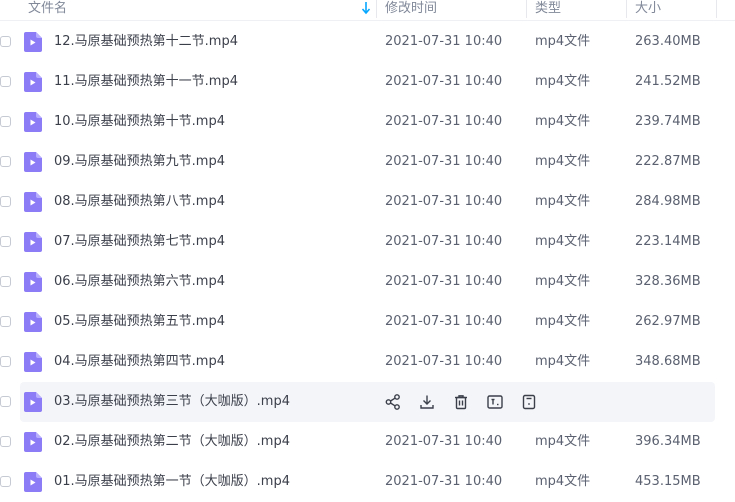 This screenshot has width=735, height=502. What do you see at coordinates (411, 9) in the screenshot?
I see `column-header-modified: 修改时间` at bounding box center [411, 9].